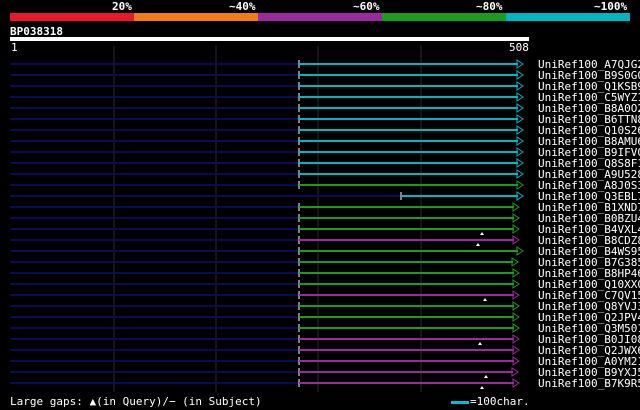  Describe the element at coordinates (136, 401) in the screenshot. I see `gap-legend-footer: Large gaps: ▲(in Query)/− (in Subject)` at that location.